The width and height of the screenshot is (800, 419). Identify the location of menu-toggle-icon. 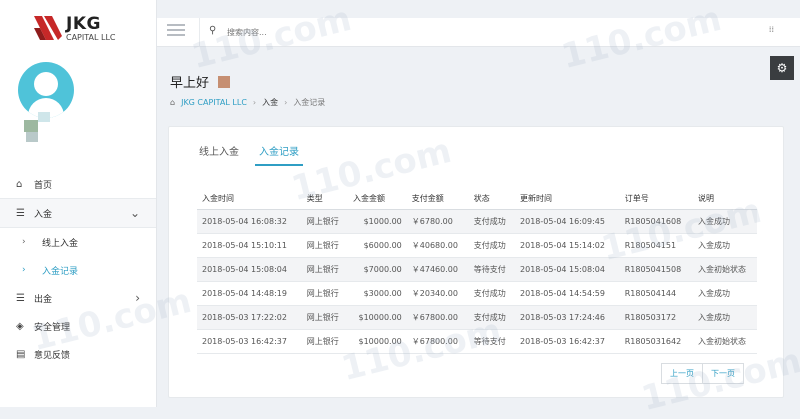
(176, 31).